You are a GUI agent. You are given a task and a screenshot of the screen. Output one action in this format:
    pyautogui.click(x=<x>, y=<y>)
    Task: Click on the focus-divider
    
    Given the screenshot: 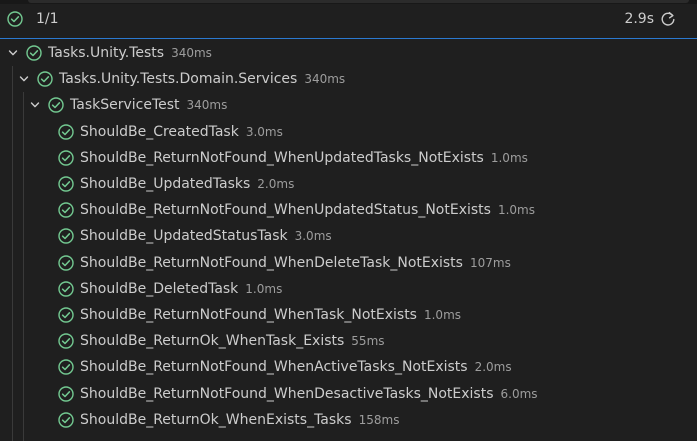 What is the action you would take?
    pyautogui.click(x=348, y=38)
    